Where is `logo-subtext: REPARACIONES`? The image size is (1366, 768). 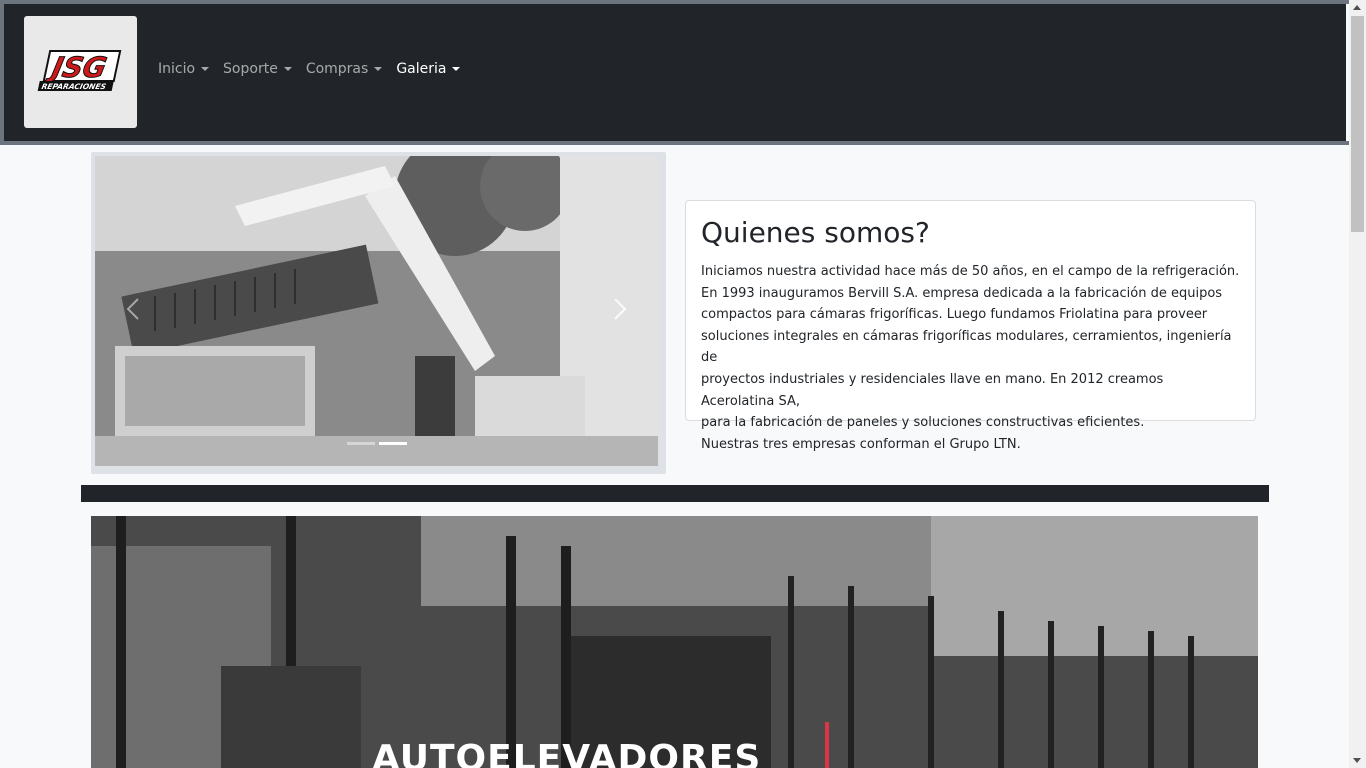
logo-subtext: REPARACIONES is located at coordinates (73, 86).